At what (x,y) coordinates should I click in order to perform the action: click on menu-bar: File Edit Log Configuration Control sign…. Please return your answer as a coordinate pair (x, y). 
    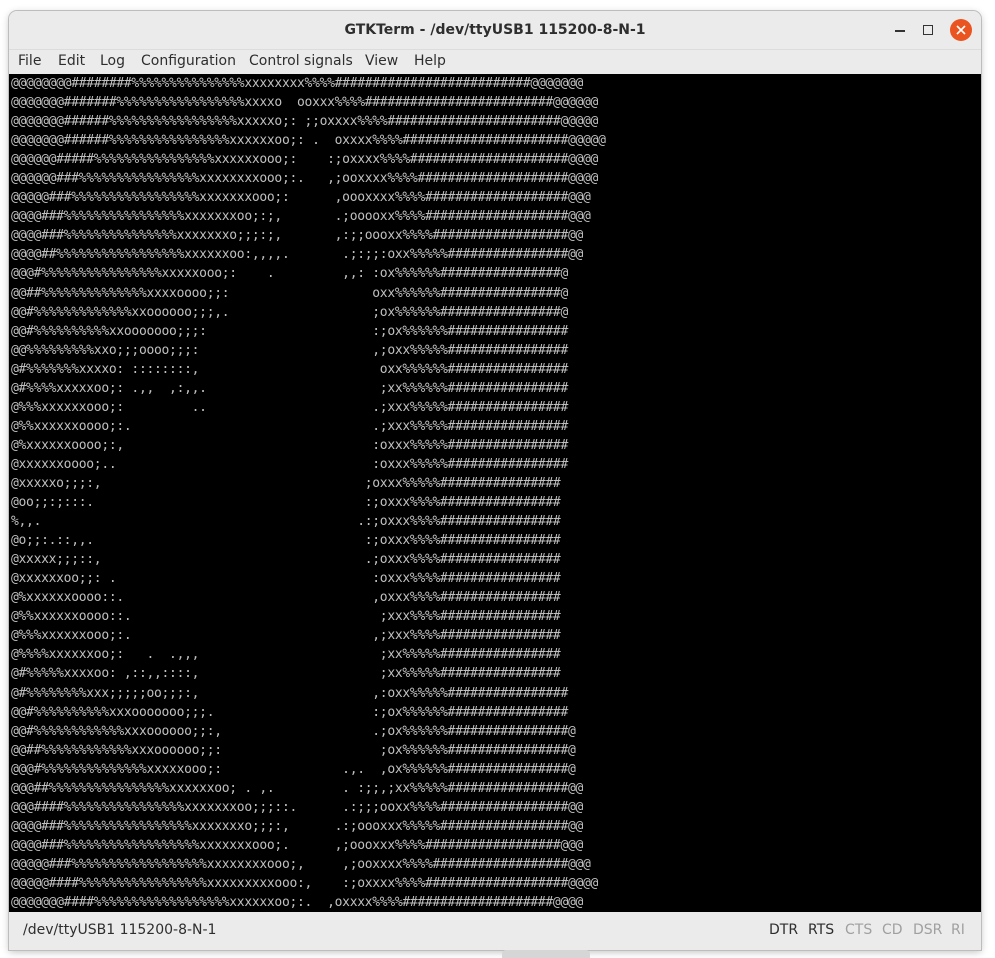
    Looking at the image, I should click on (495, 62).